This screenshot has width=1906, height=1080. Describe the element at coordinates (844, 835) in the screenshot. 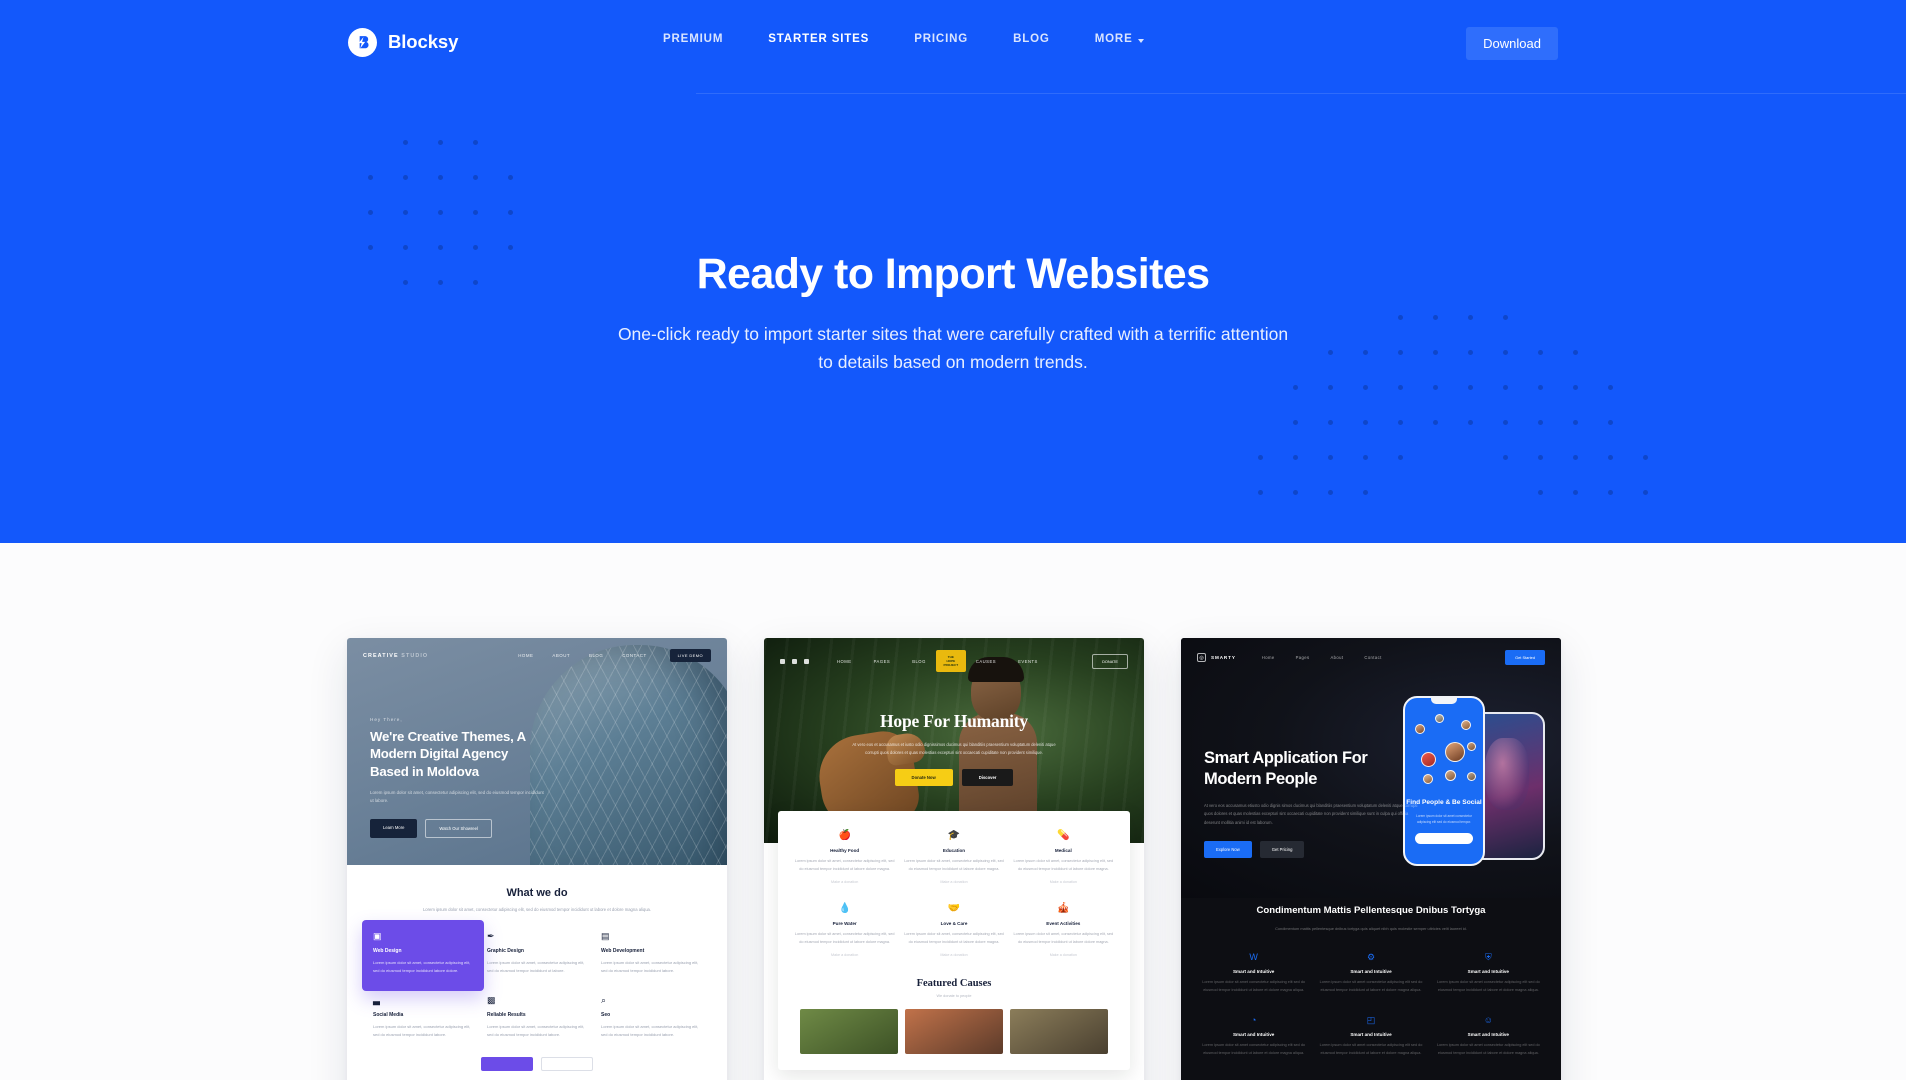

I see `healthy-food-icon: 🍎` at that location.